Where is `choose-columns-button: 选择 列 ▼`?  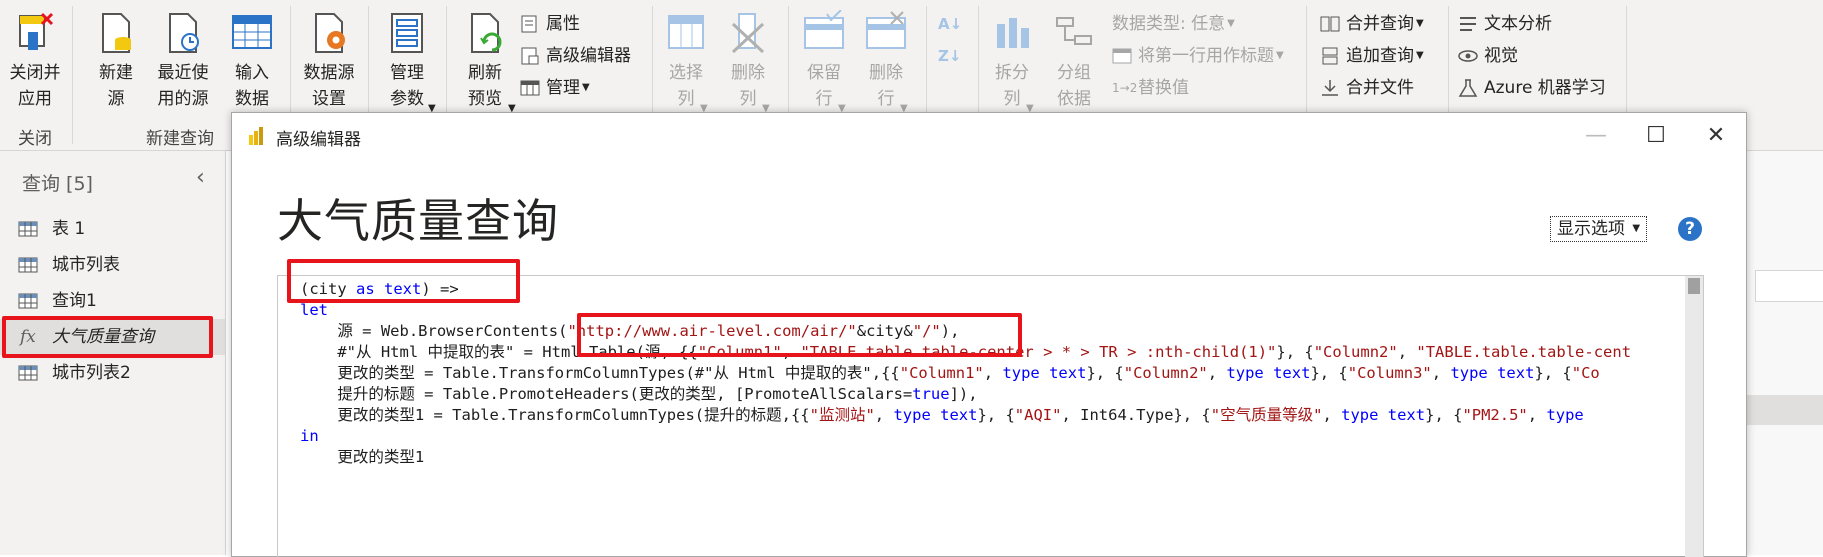
choose-columns-button: 选择 列 ▼ is located at coordinates (686, 62).